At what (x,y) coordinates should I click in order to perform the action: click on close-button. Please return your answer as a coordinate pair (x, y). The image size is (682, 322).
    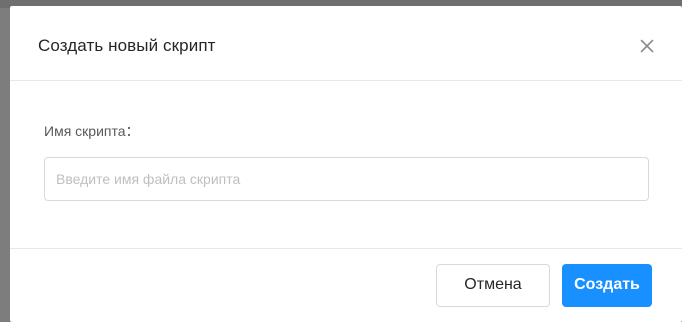
    Looking at the image, I should click on (647, 46).